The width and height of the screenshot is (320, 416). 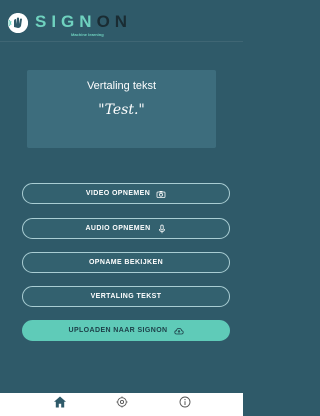 I want to click on video-record-button: VIDEO OPNEMEN, so click(x=126, y=193).